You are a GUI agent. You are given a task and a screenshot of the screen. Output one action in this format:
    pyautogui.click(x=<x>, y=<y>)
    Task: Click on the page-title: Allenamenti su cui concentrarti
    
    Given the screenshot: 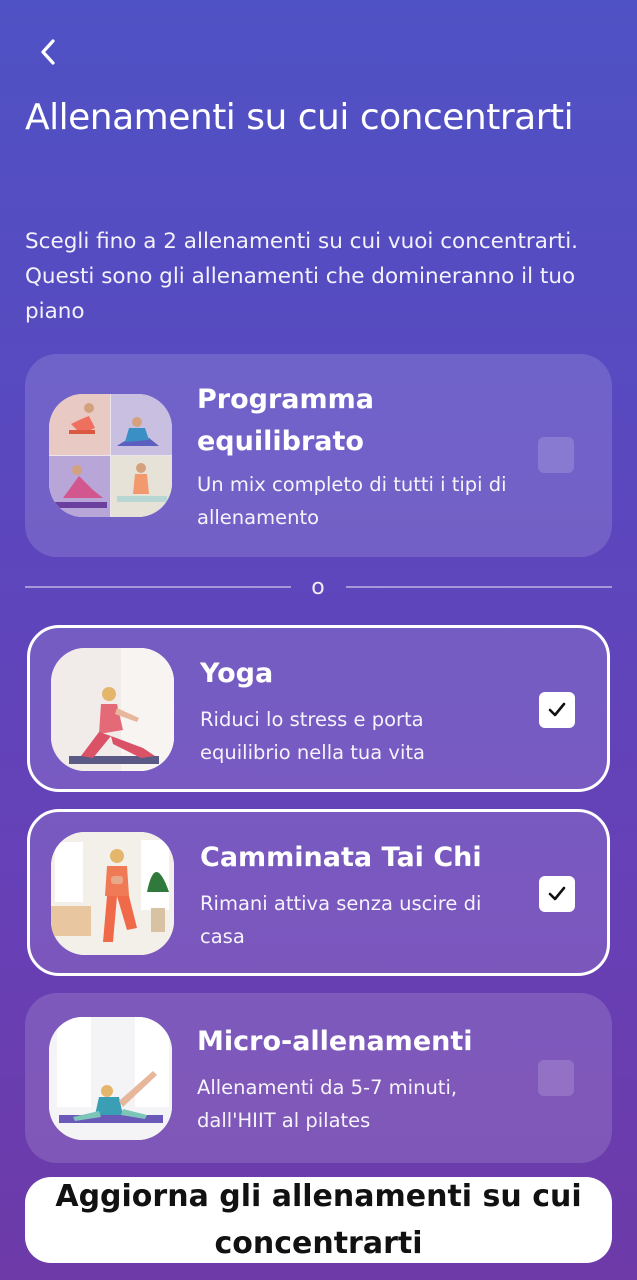 What is the action you would take?
    pyautogui.click(x=299, y=117)
    